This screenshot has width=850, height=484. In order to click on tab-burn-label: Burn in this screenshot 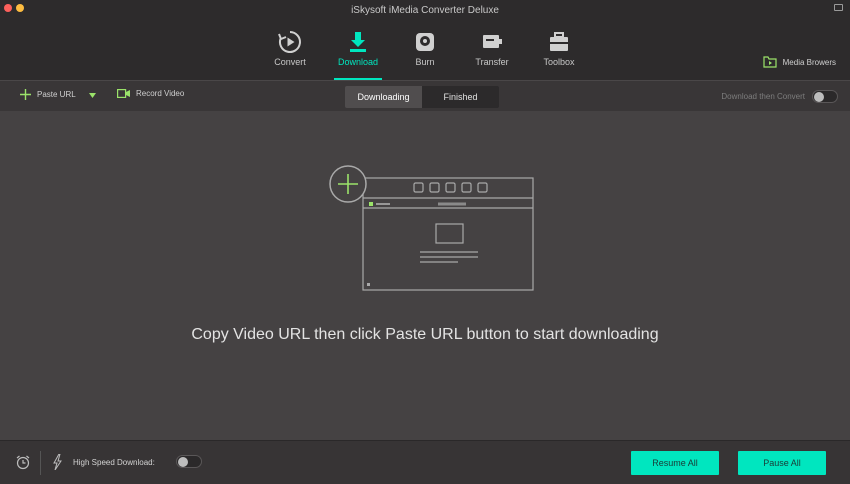, I will do `click(425, 62)`.